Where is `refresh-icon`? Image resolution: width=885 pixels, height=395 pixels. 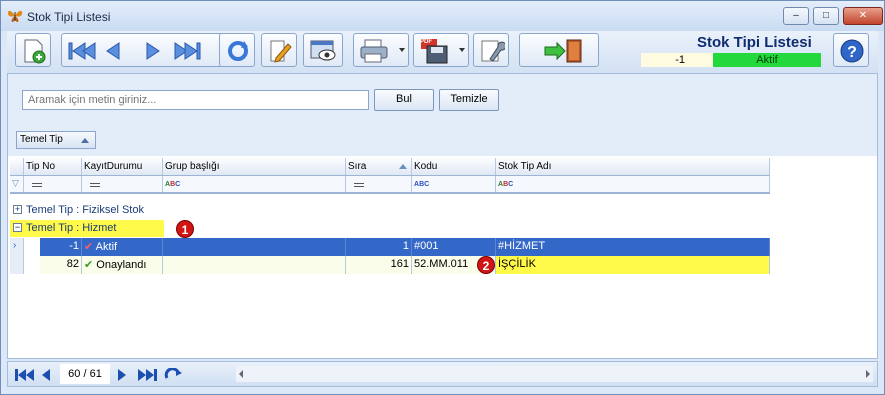 refresh-icon is located at coordinates (238, 51).